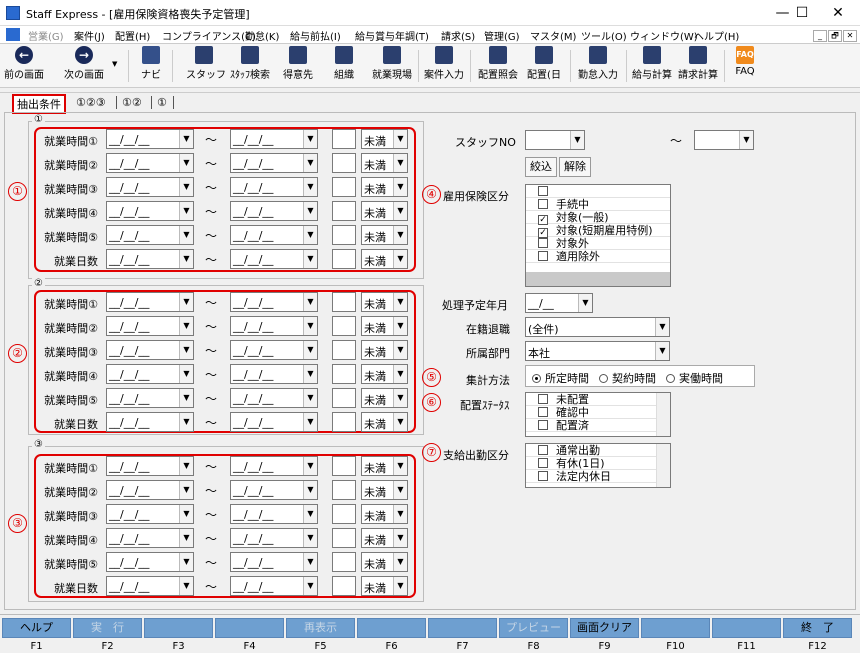  What do you see at coordinates (320, 628) in the screenshot?
I see `fkey-f5-button: 再表示` at bounding box center [320, 628].